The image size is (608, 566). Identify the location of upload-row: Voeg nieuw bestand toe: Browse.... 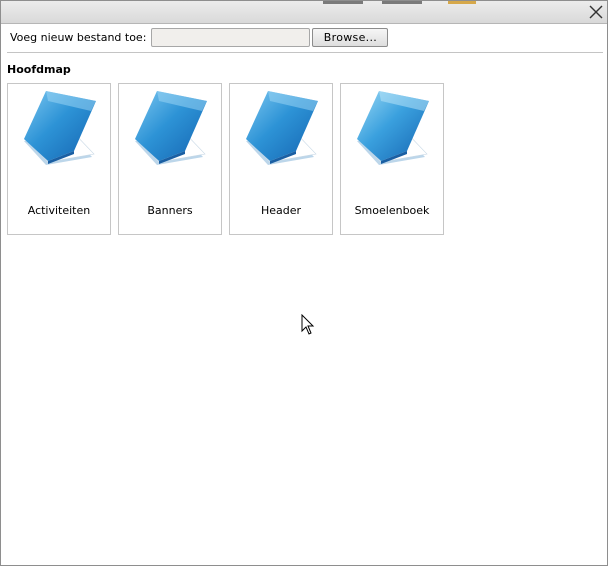
(199, 37).